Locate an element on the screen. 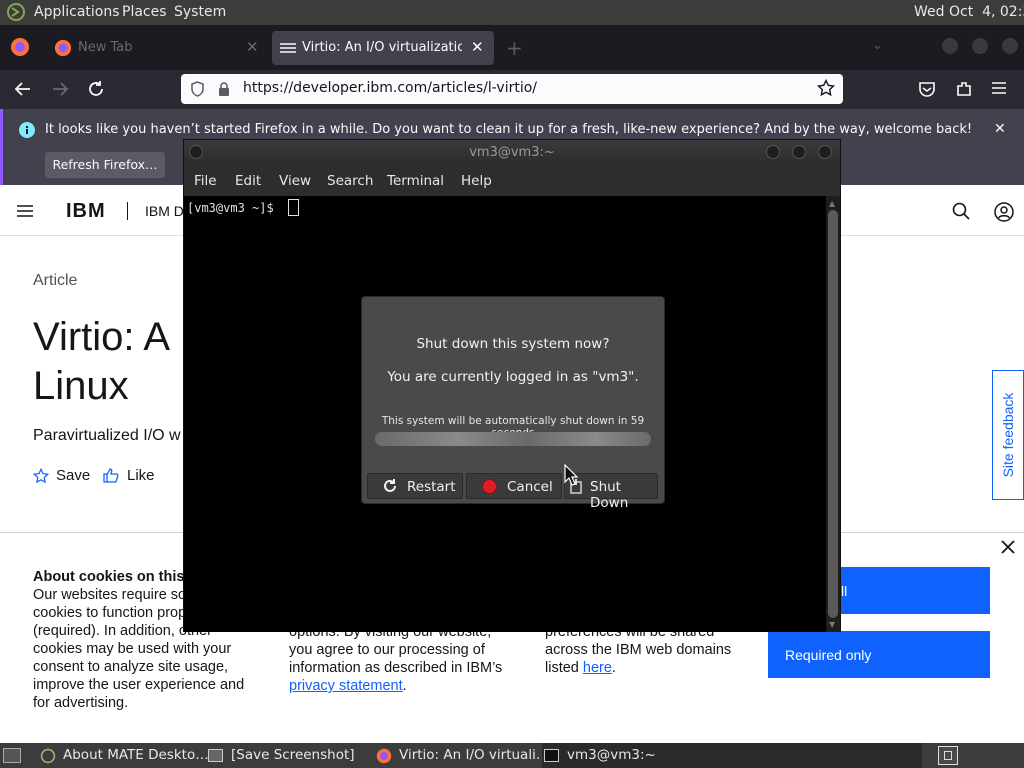 The image size is (1024, 768). required-only-button: Required only is located at coordinates (879, 654).